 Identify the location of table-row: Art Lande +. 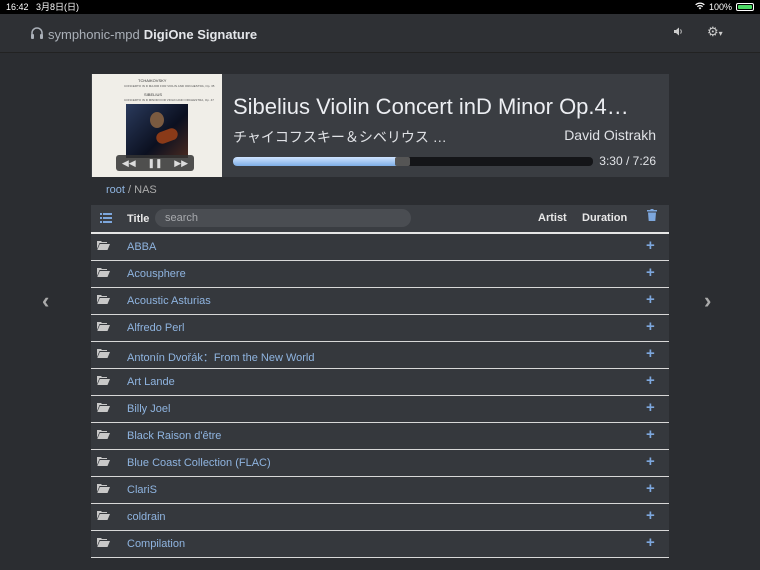
(380, 382).